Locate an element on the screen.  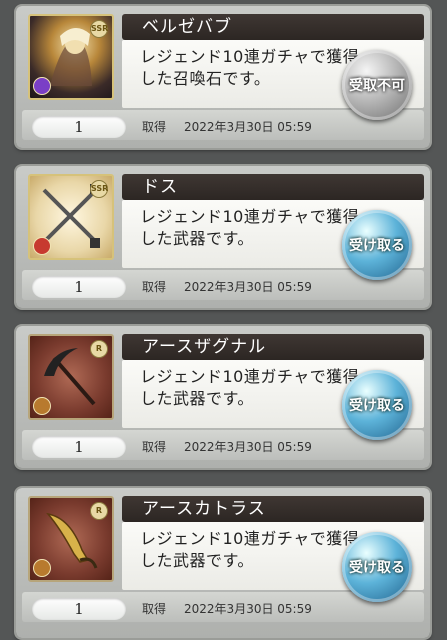
cutlass-icon: R is located at coordinates (71, 539).